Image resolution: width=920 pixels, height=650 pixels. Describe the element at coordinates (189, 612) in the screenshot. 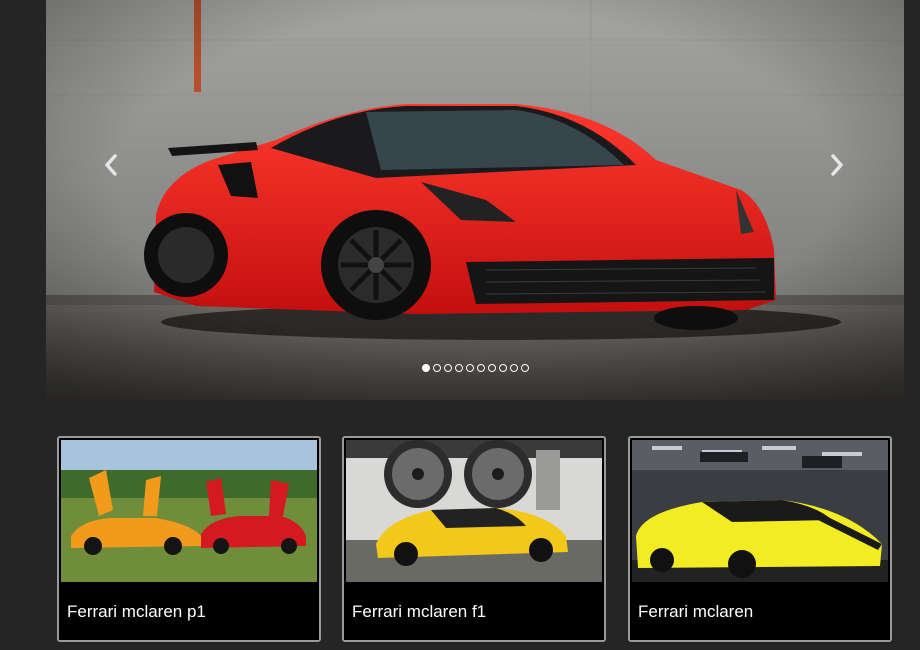

I see `card-title: Ferrari mclaren p1` at that location.